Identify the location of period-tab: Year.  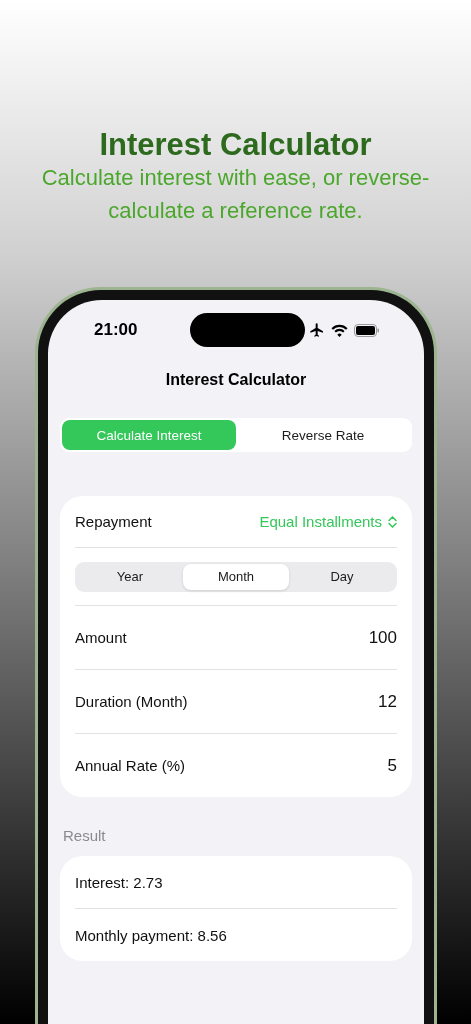
(130, 576).